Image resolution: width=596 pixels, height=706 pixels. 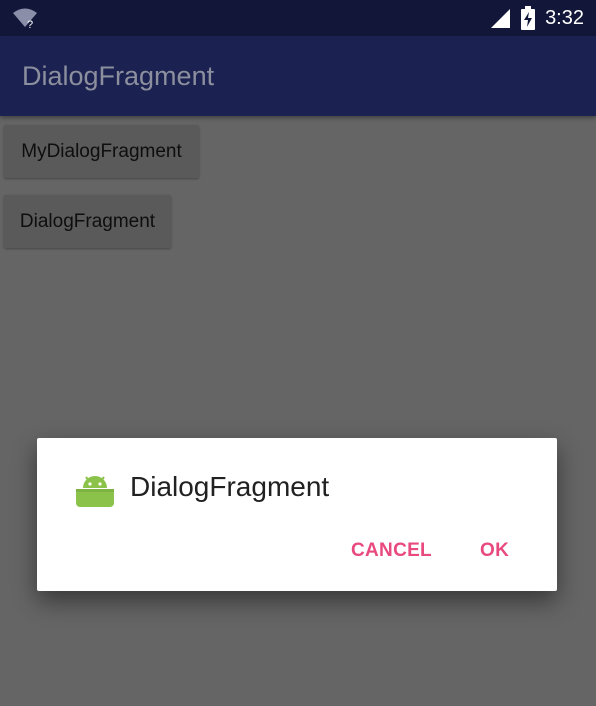 What do you see at coordinates (30, 24) in the screenshot?
I see `wifi-badge: ?` at bounding box center [30, 24].